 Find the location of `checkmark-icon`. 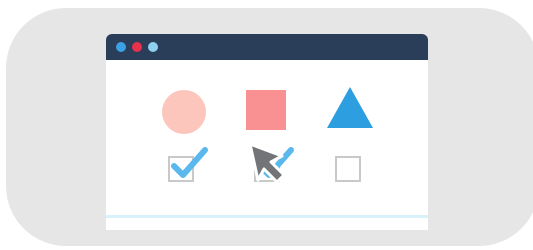

checkmark-icon is located at coordinates (189, 162).